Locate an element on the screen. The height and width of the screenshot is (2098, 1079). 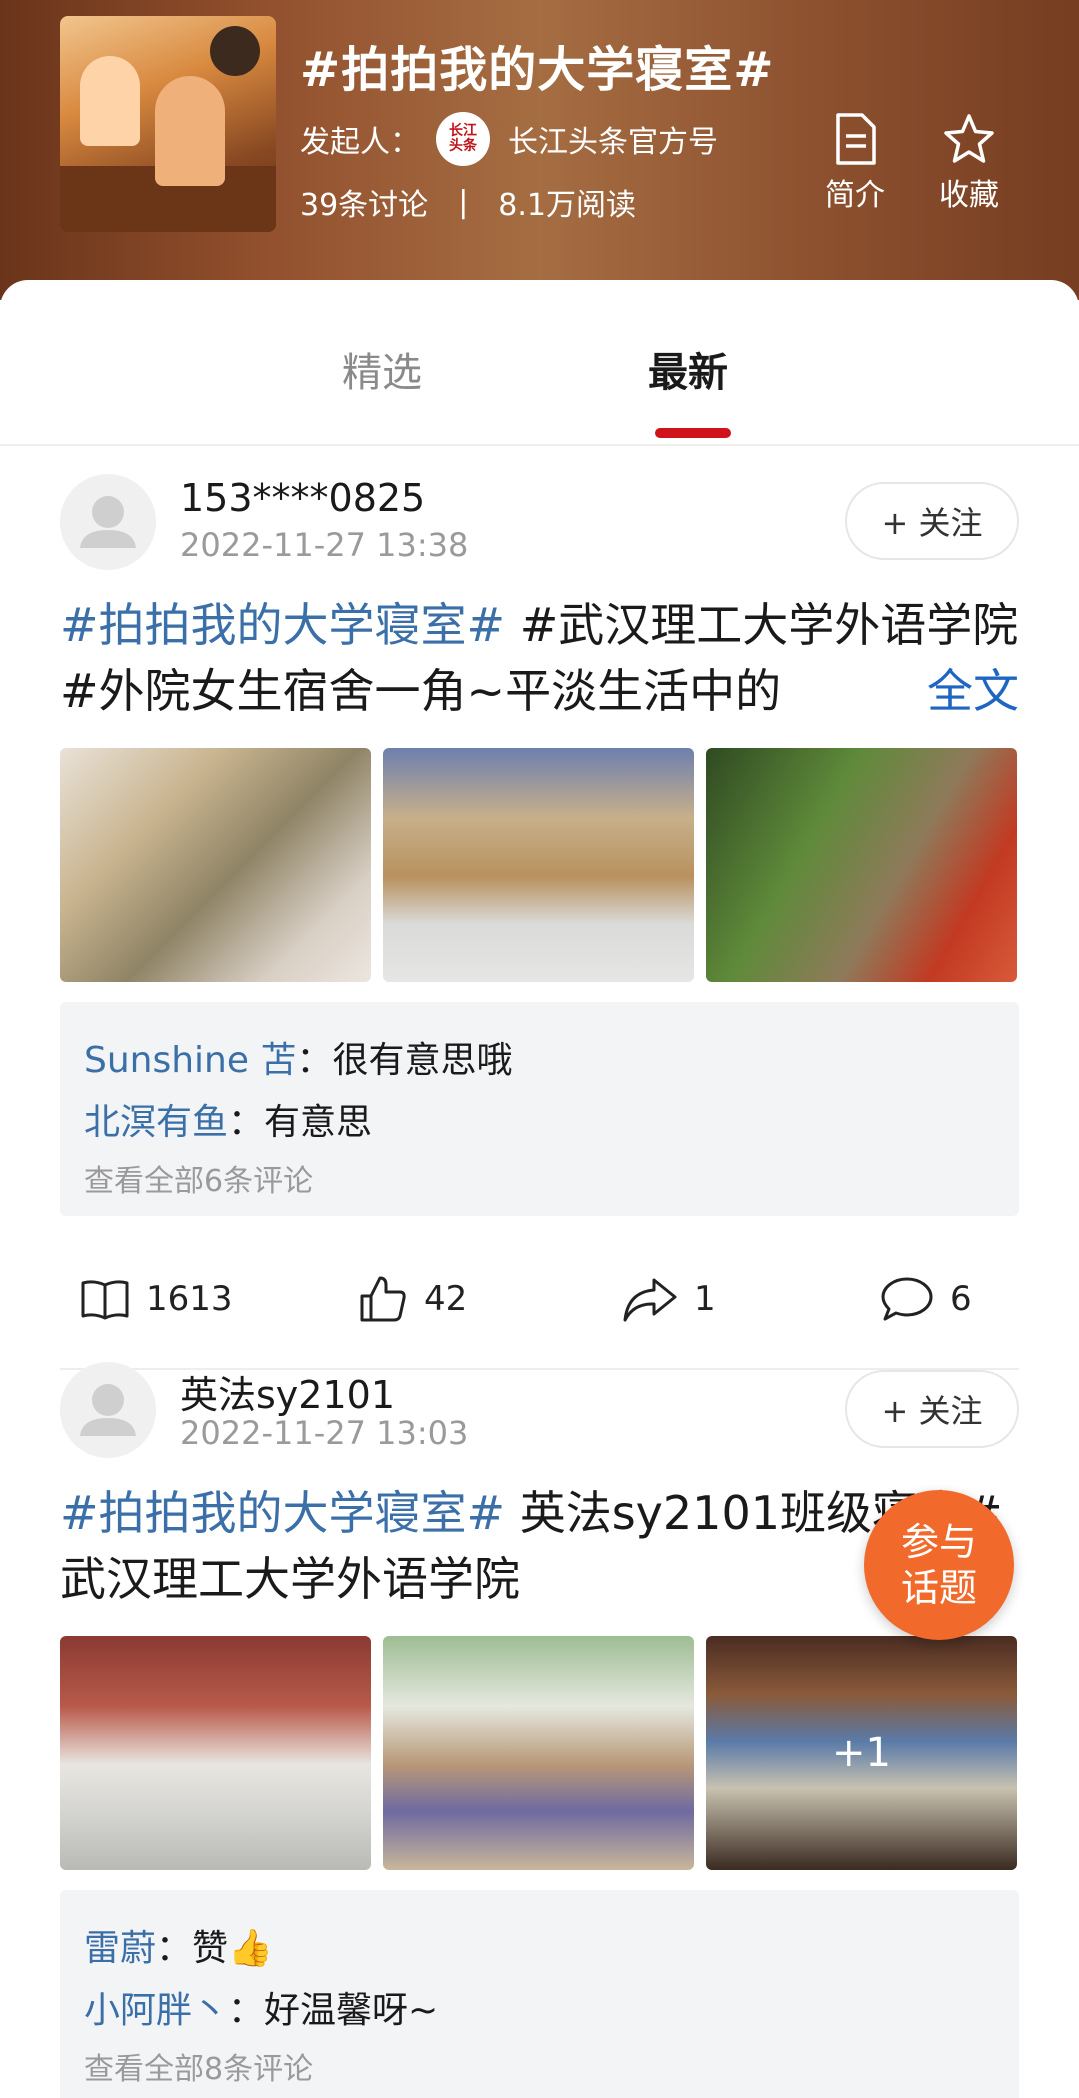
read-count-stat: 1613 is located at coordinates (156, 1299).